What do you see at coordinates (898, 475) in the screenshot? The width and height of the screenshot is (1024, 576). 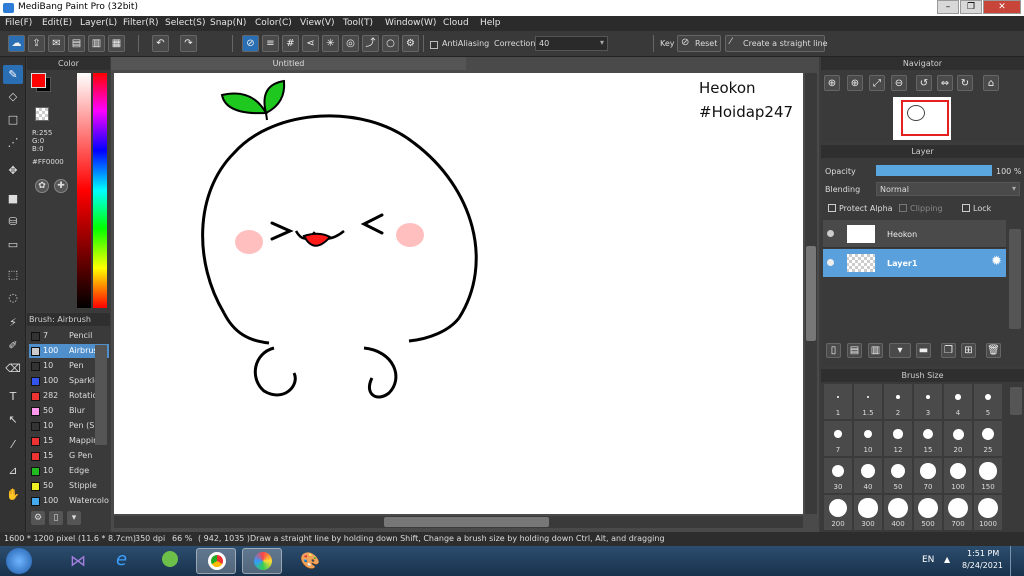 I see `brush-size-cell: 50` at bounding box center [898, 475].